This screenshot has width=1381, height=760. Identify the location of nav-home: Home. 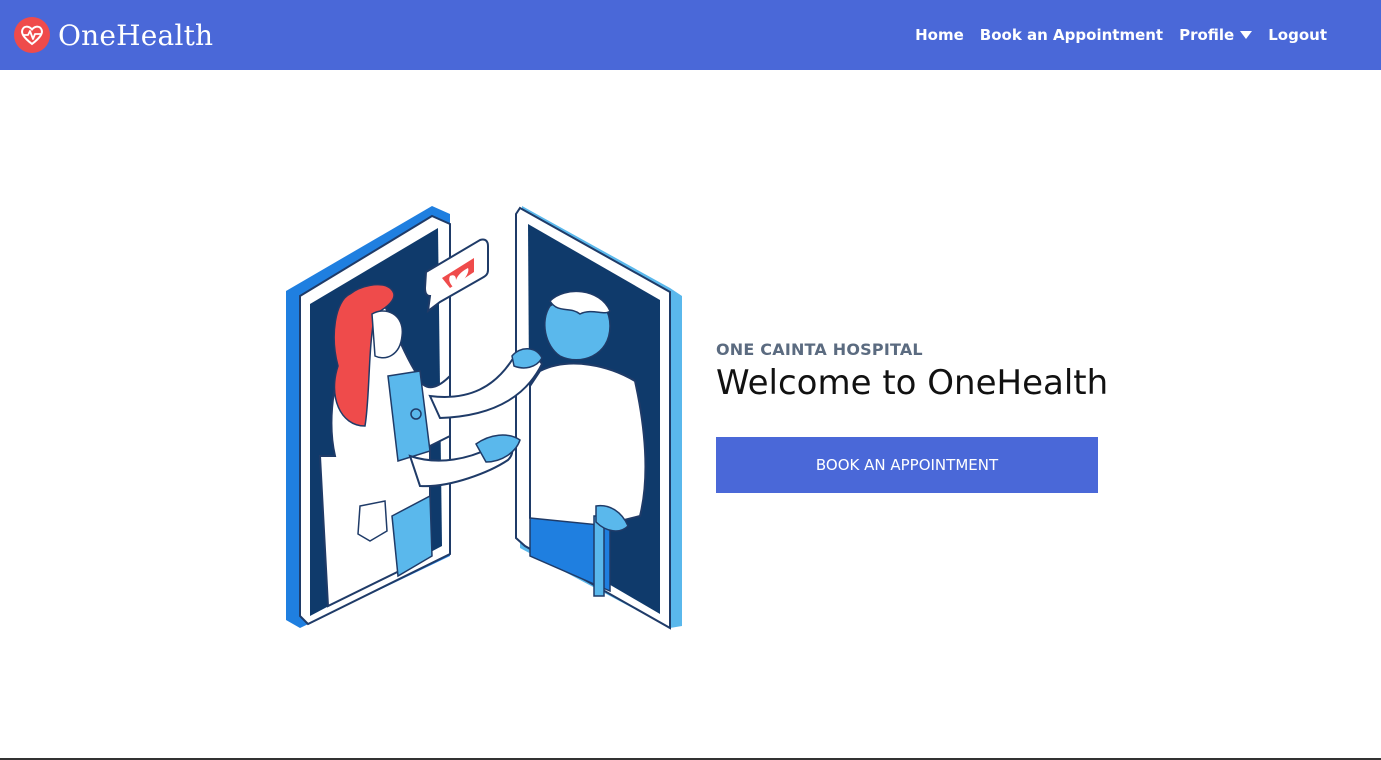
(939, 35).